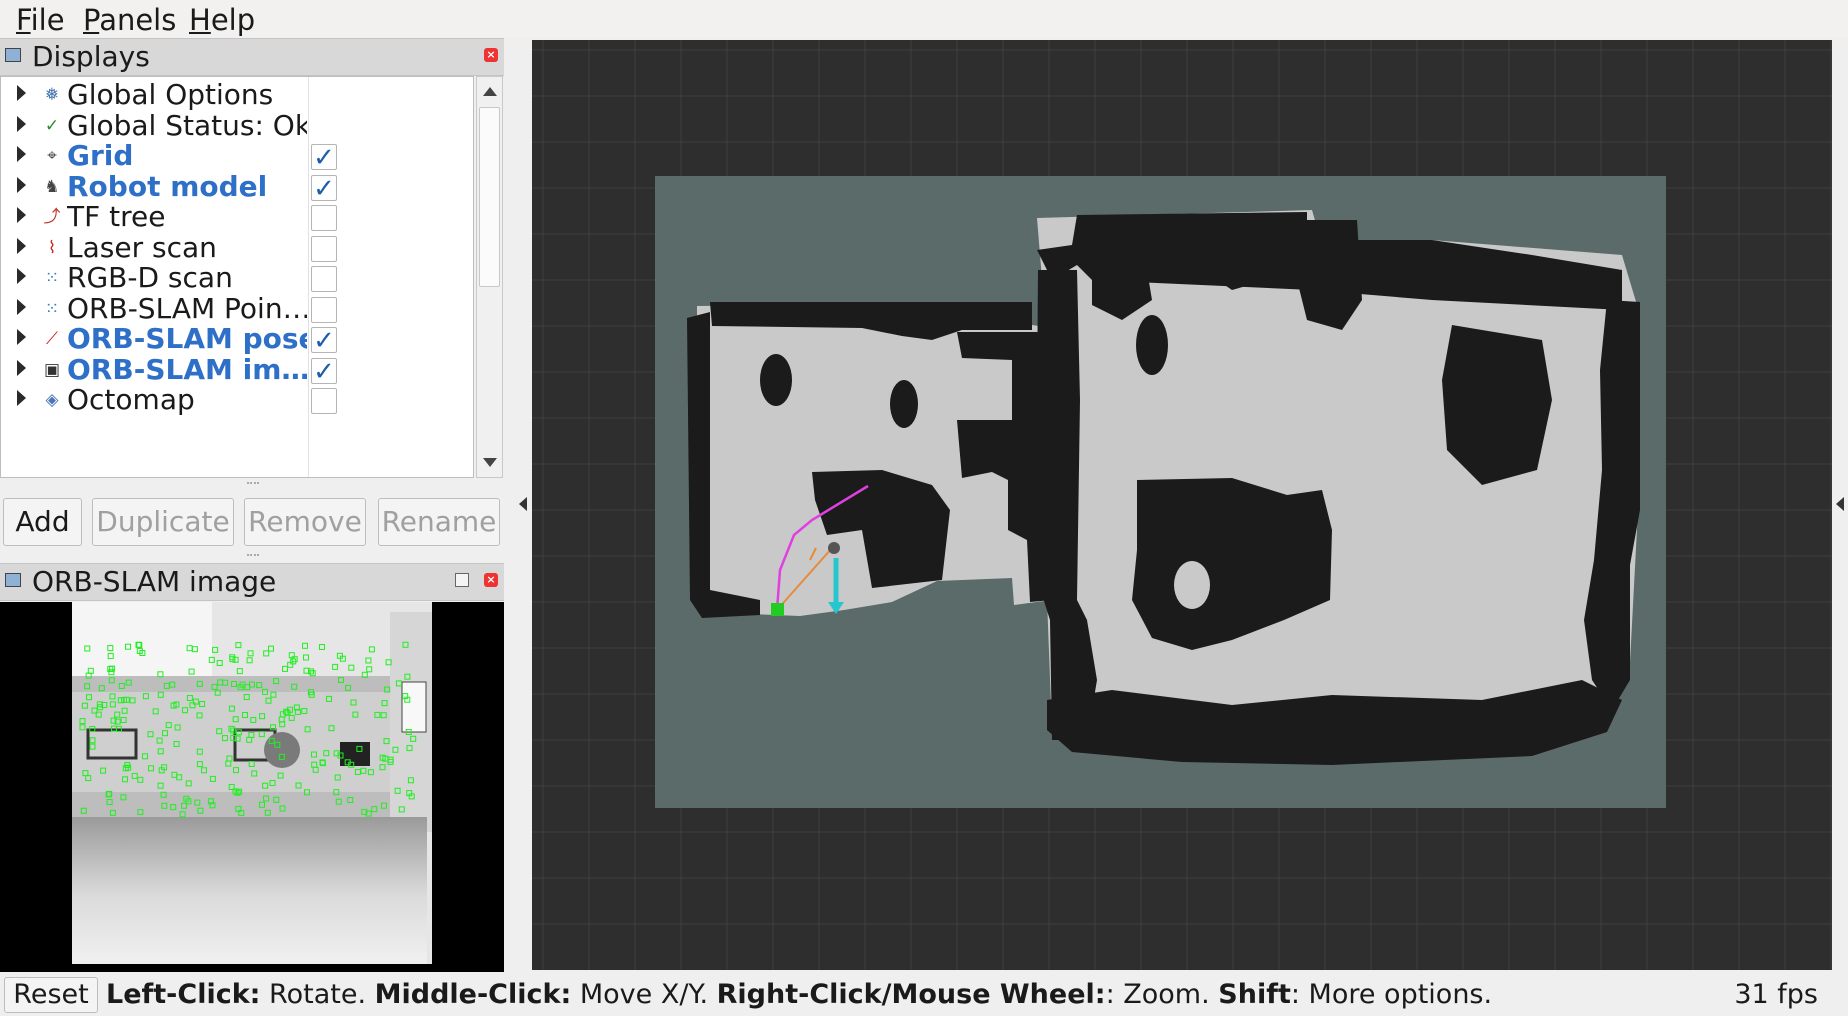 This screenshot has height=1016, width=1848. Describe the element at coordinates (52, 247) in the screenshot. I see `laser-icon: ⌇` at that location.